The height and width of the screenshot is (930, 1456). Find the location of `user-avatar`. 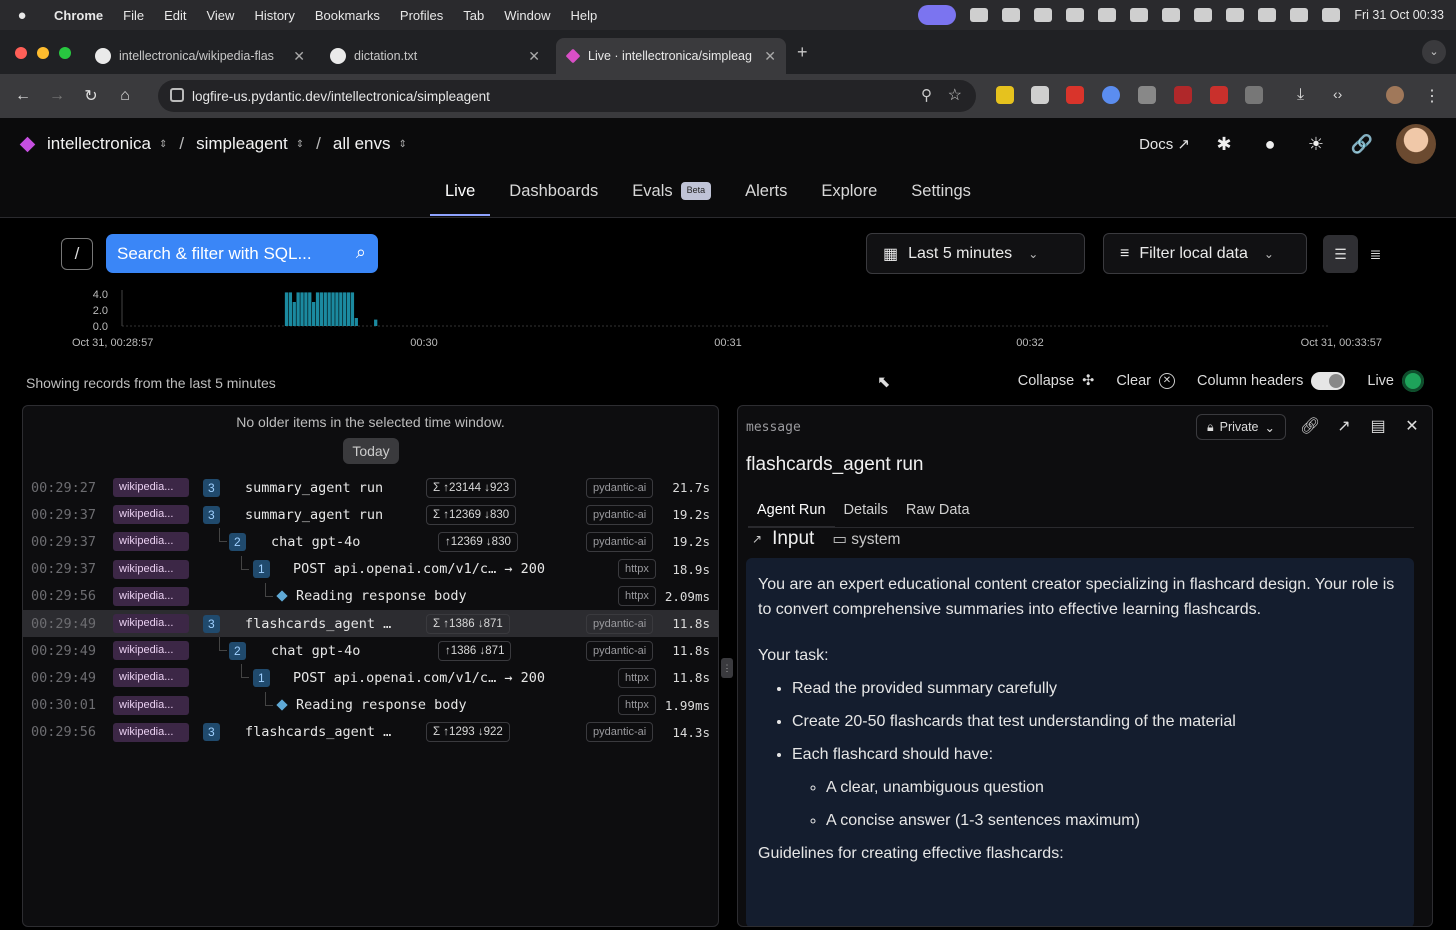

user-avatar is located at coordinates (1416, 144).